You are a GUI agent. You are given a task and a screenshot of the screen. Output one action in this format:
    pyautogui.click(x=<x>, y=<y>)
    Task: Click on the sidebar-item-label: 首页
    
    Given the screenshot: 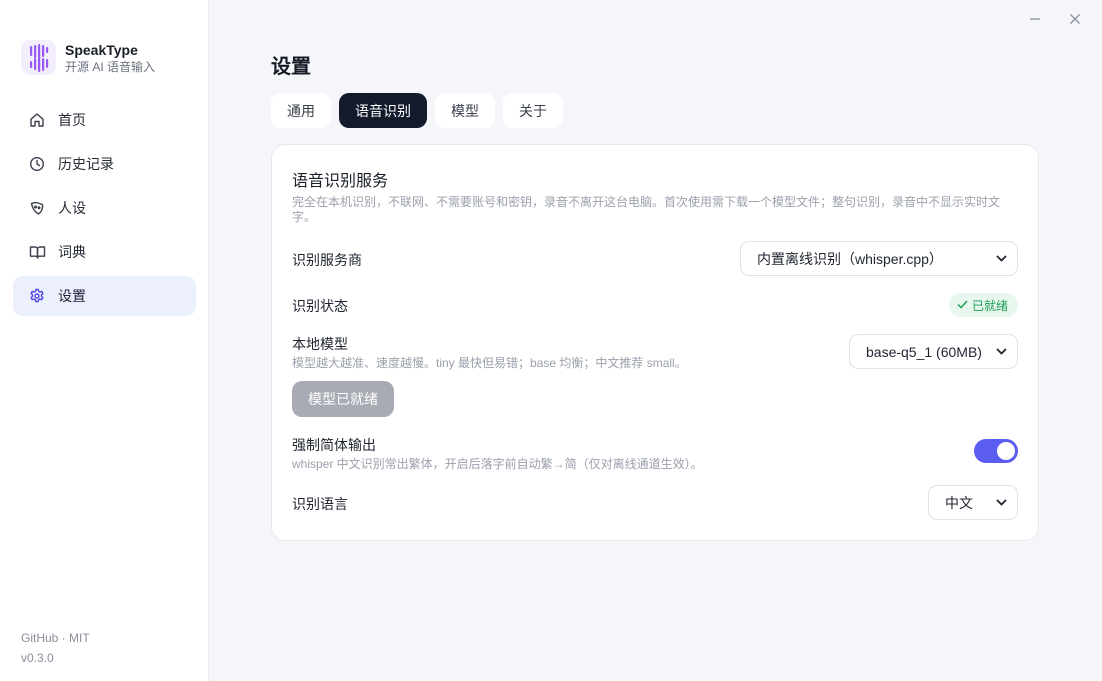 What is the action you would take?
    pyautogui.click(x=72, y=120)
    